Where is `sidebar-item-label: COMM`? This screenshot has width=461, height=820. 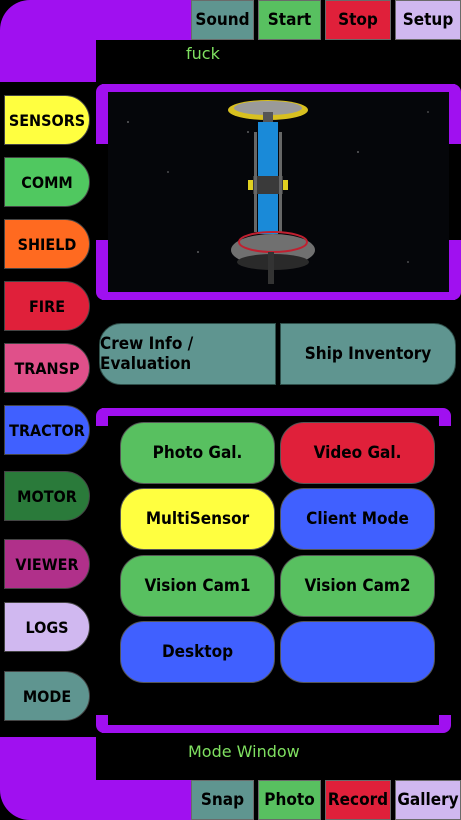 sidebar-item-label: COMM is located at coordinates (47, 182).